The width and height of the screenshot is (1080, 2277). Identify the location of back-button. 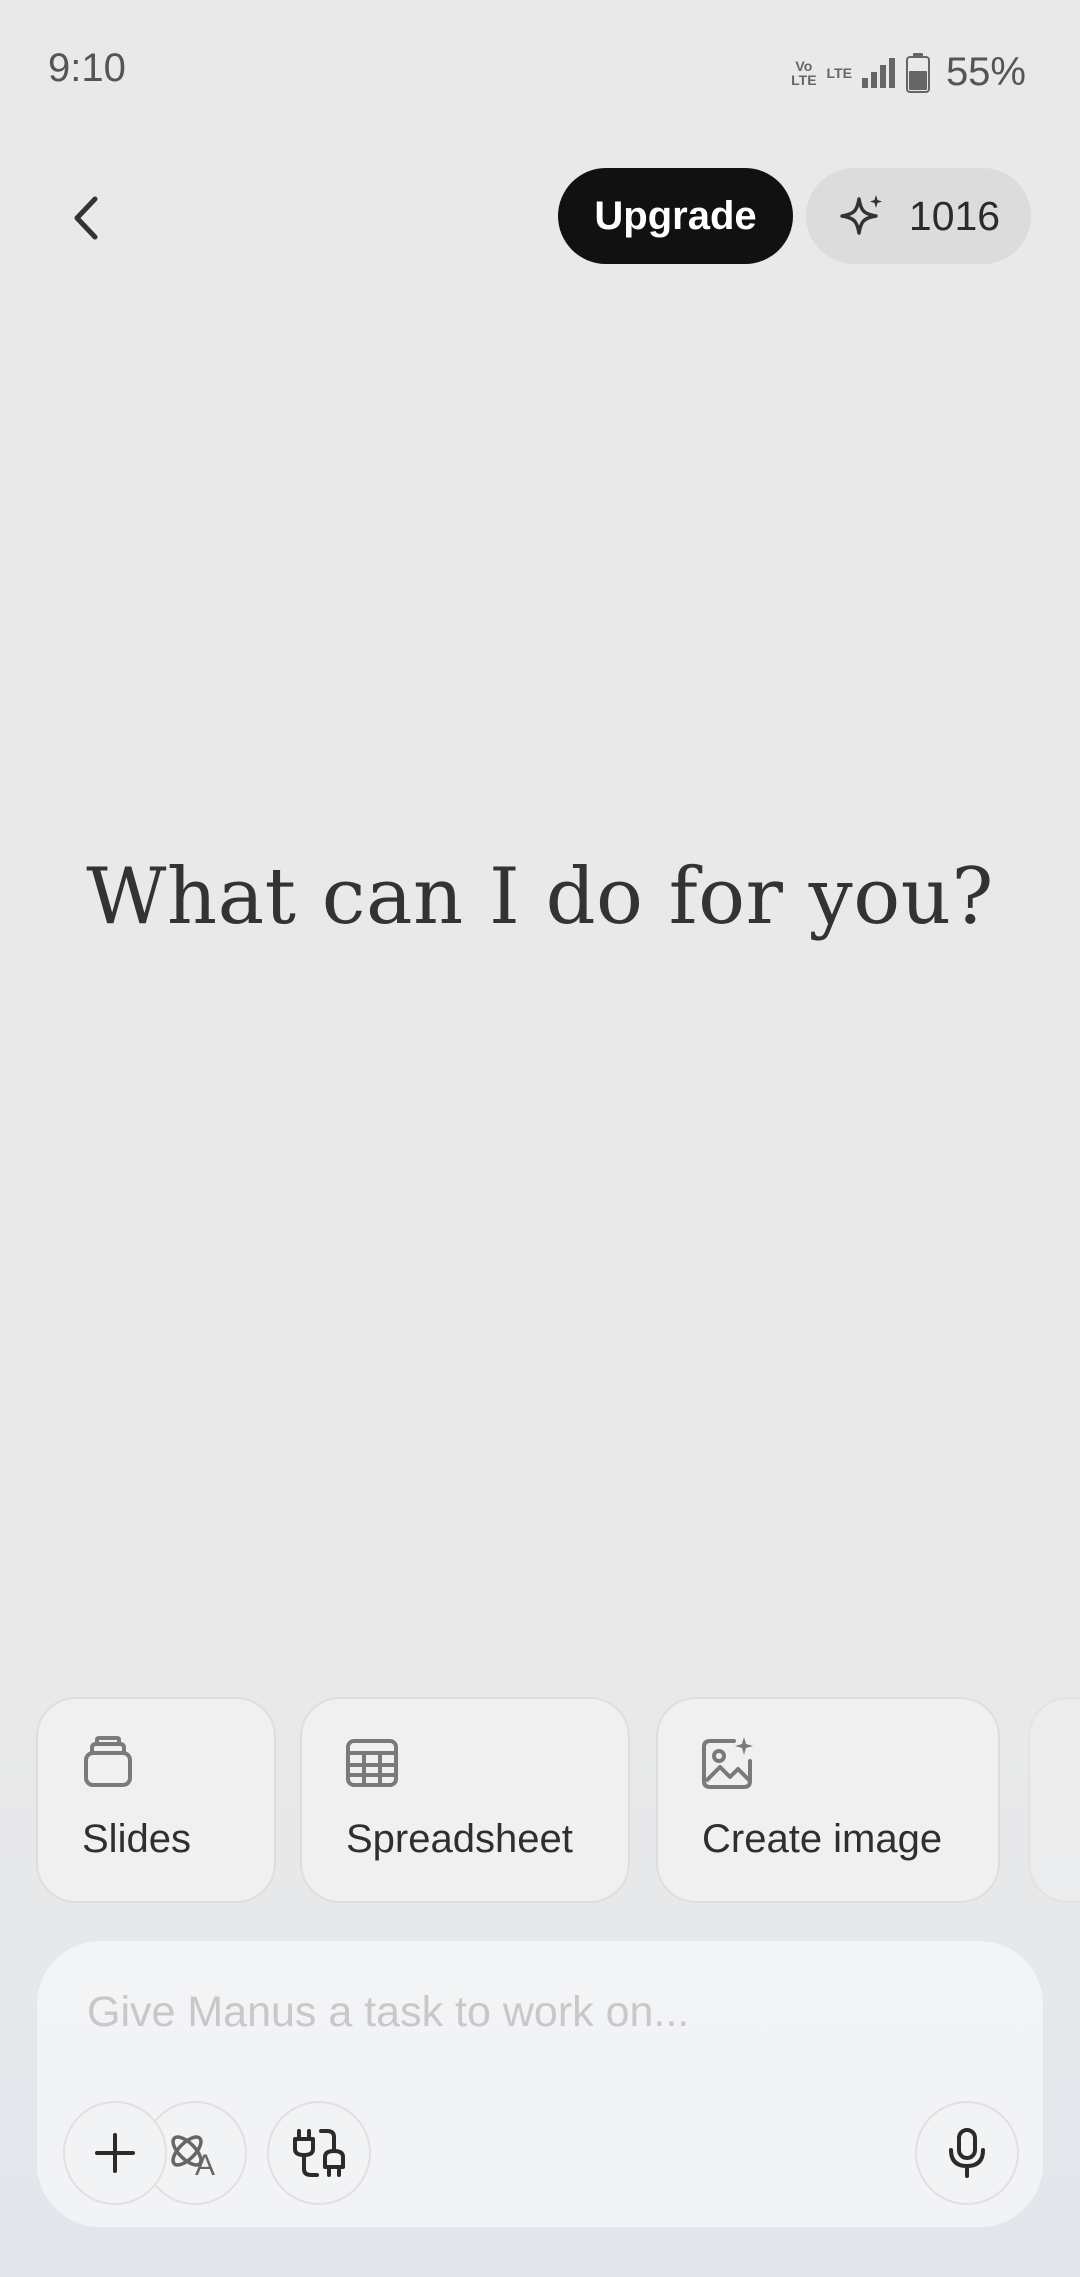
(86, 218).